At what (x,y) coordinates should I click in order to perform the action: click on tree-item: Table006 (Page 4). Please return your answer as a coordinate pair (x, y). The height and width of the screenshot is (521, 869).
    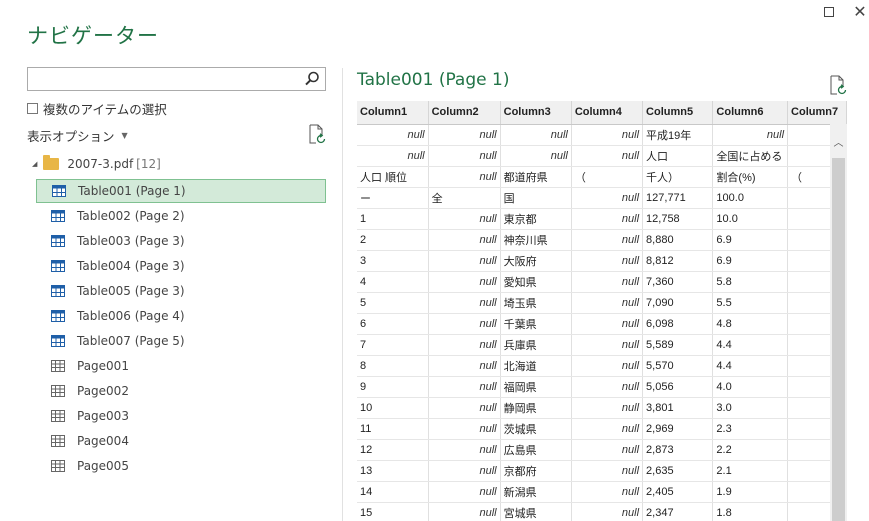
    Looking at the image, I should click on (181, 316).